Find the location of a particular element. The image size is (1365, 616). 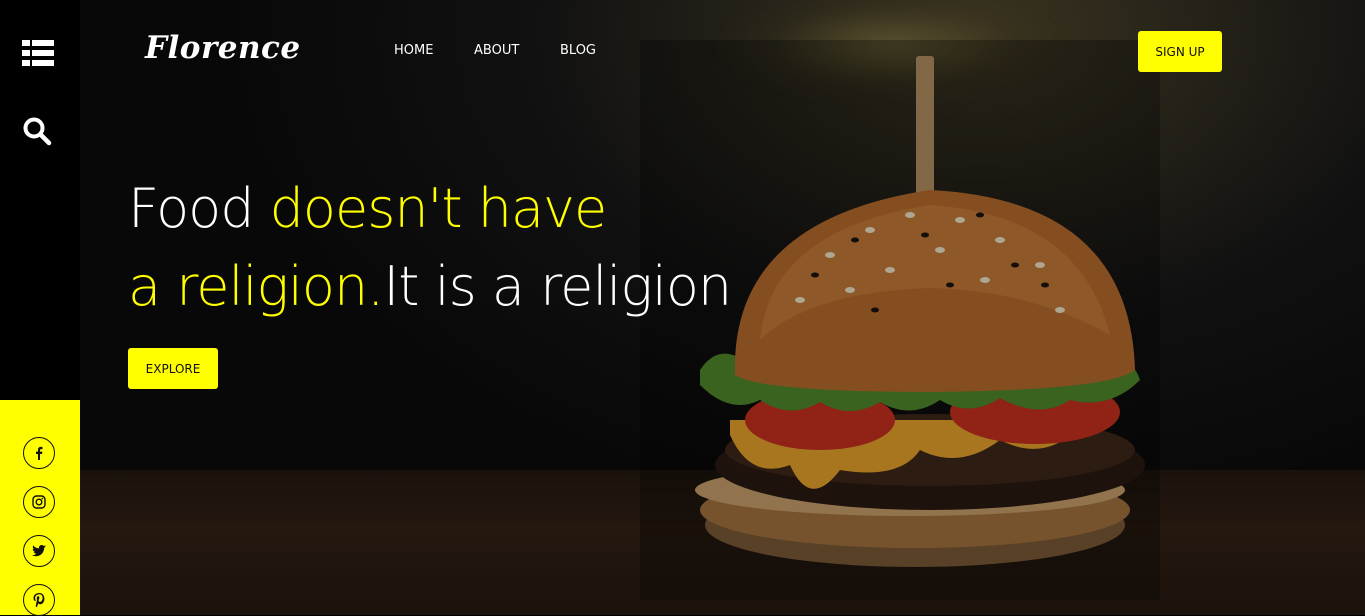

signup-button: SIGN UP is located at coordinates (1180, 51).